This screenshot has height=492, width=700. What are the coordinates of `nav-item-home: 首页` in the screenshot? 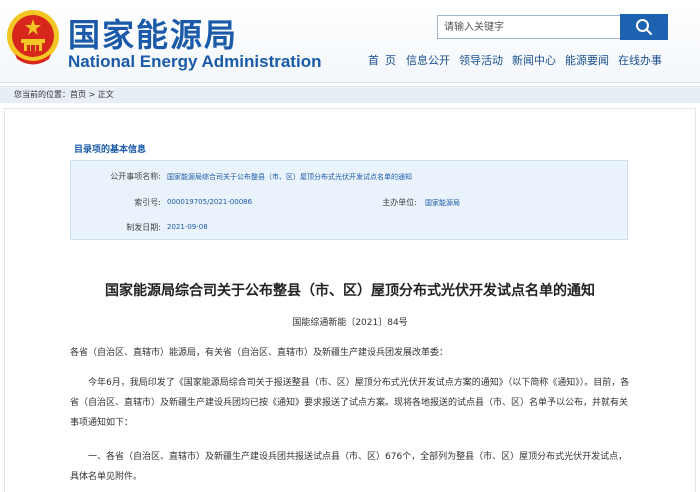 It's located at (385, 60).